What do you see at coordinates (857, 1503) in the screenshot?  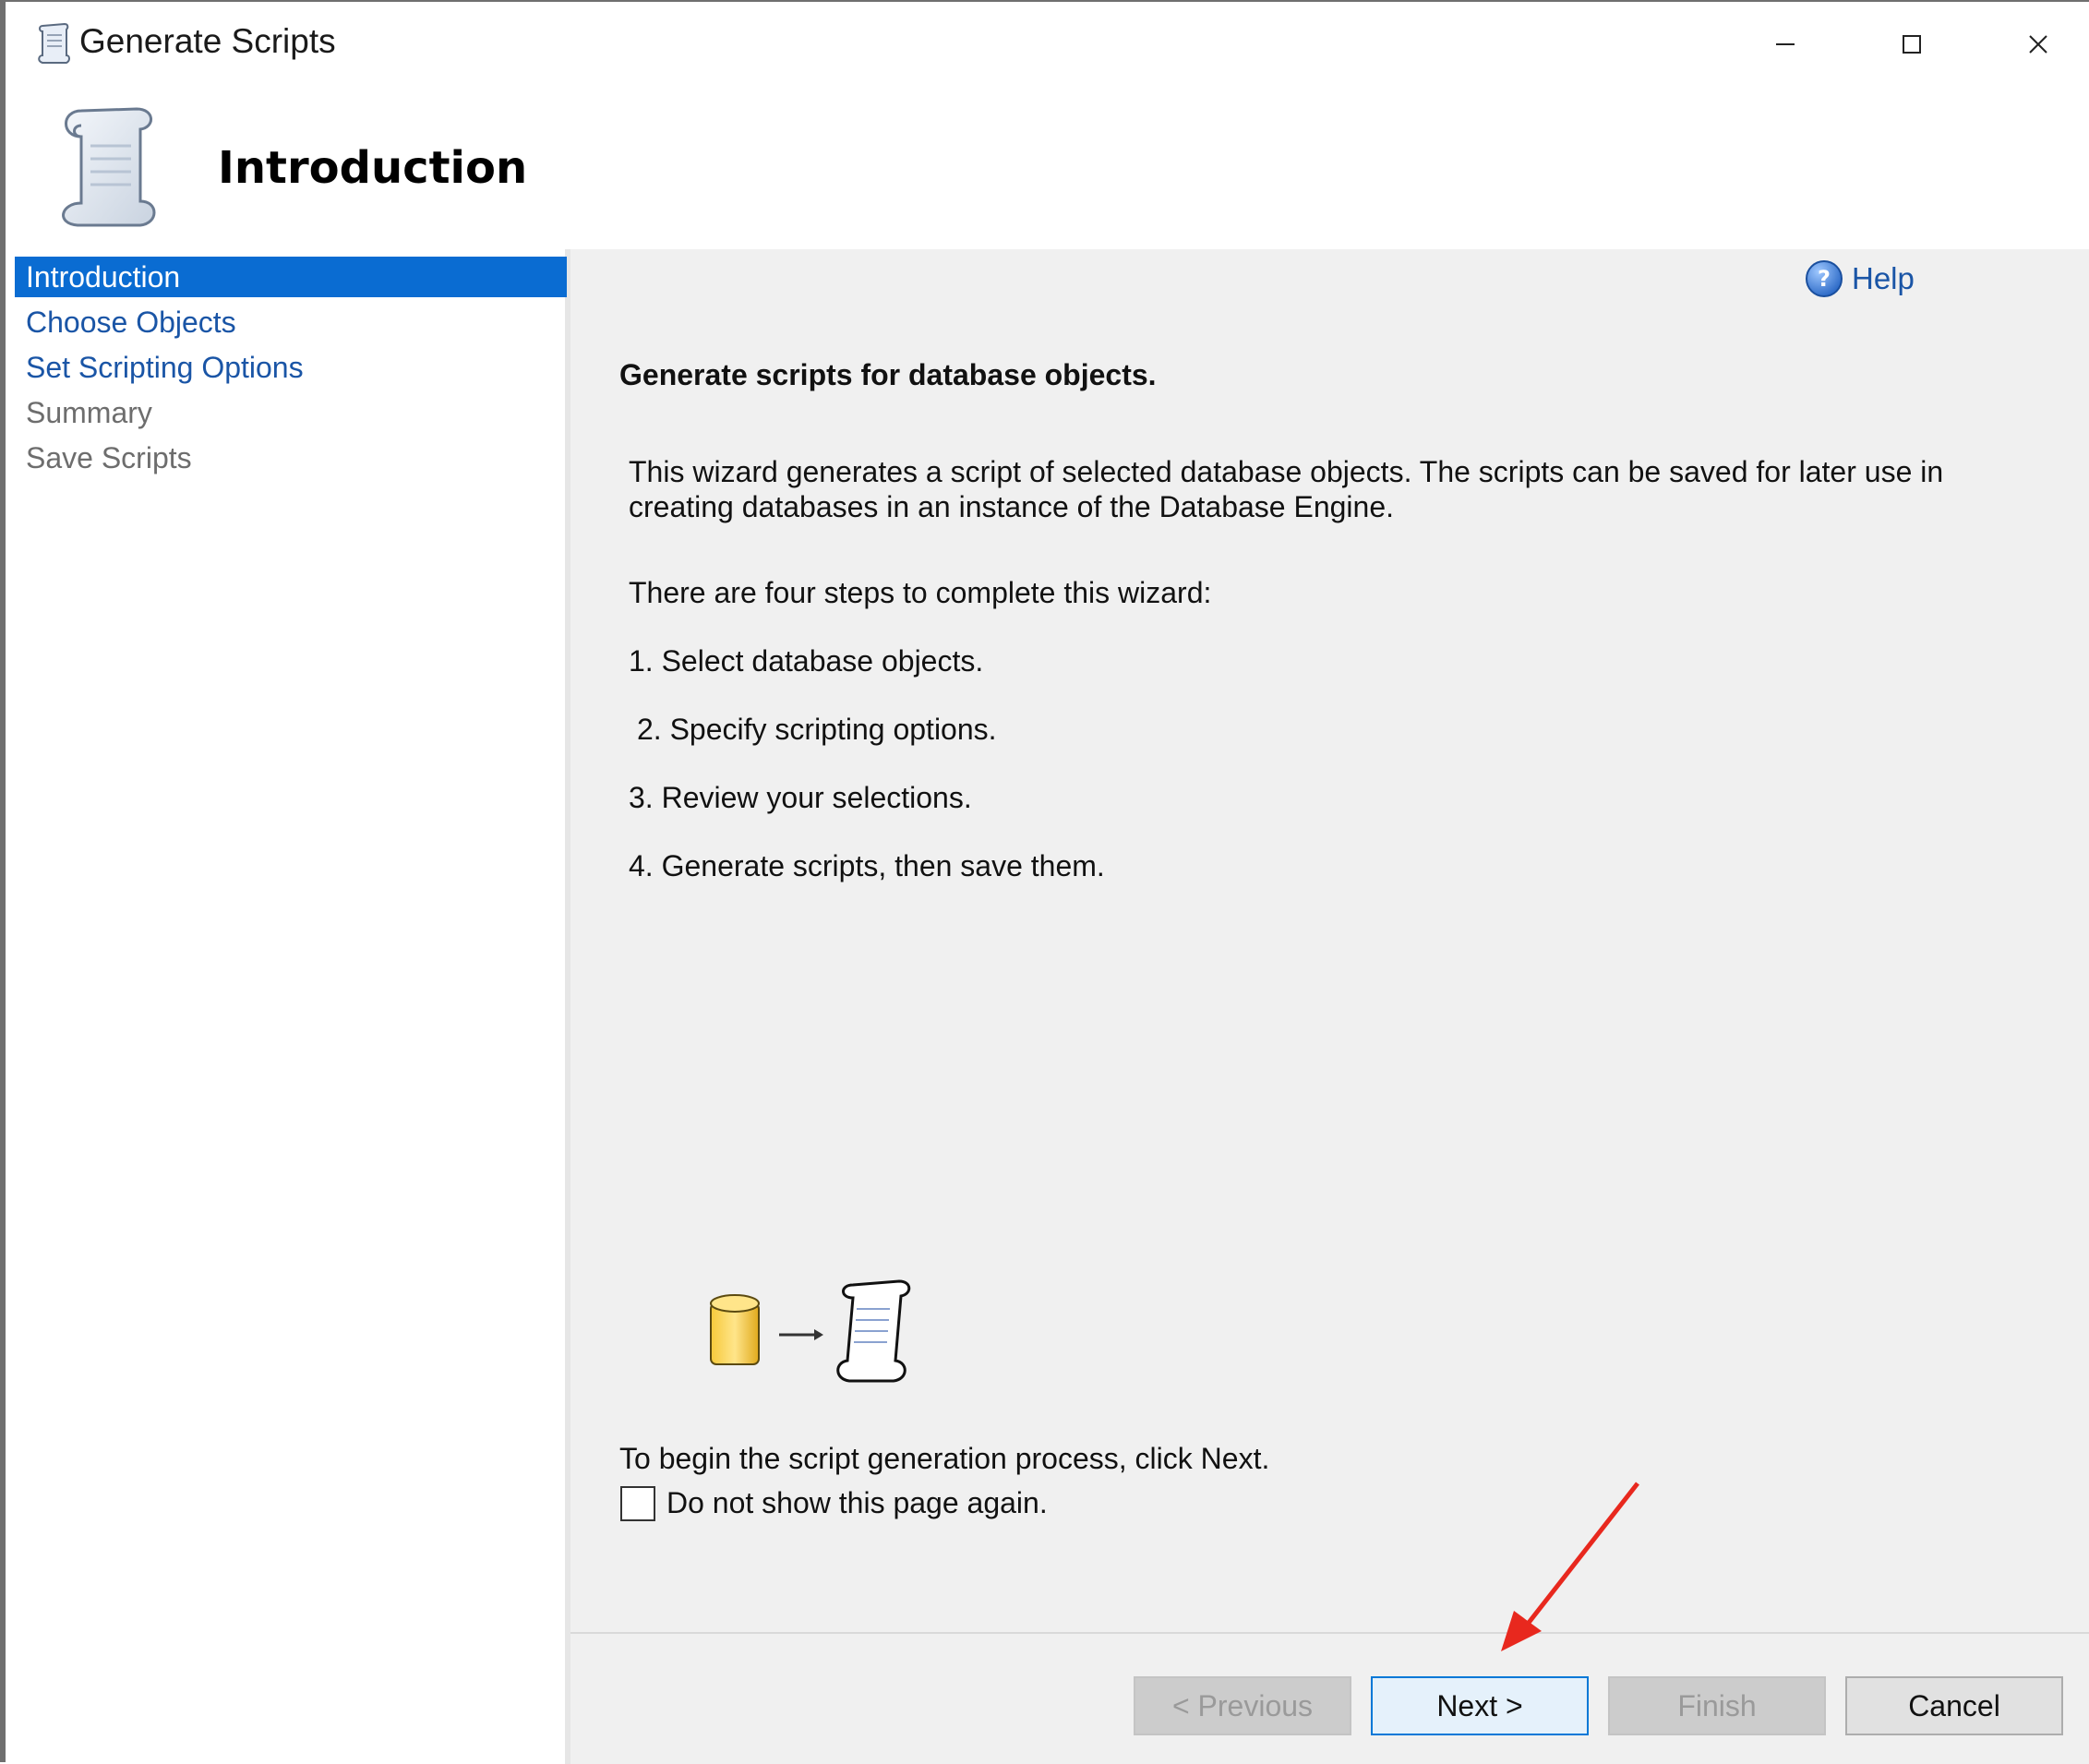 I see `do-not-show-again-label: Do not show this page again.` at bounding box center [857, 1503].